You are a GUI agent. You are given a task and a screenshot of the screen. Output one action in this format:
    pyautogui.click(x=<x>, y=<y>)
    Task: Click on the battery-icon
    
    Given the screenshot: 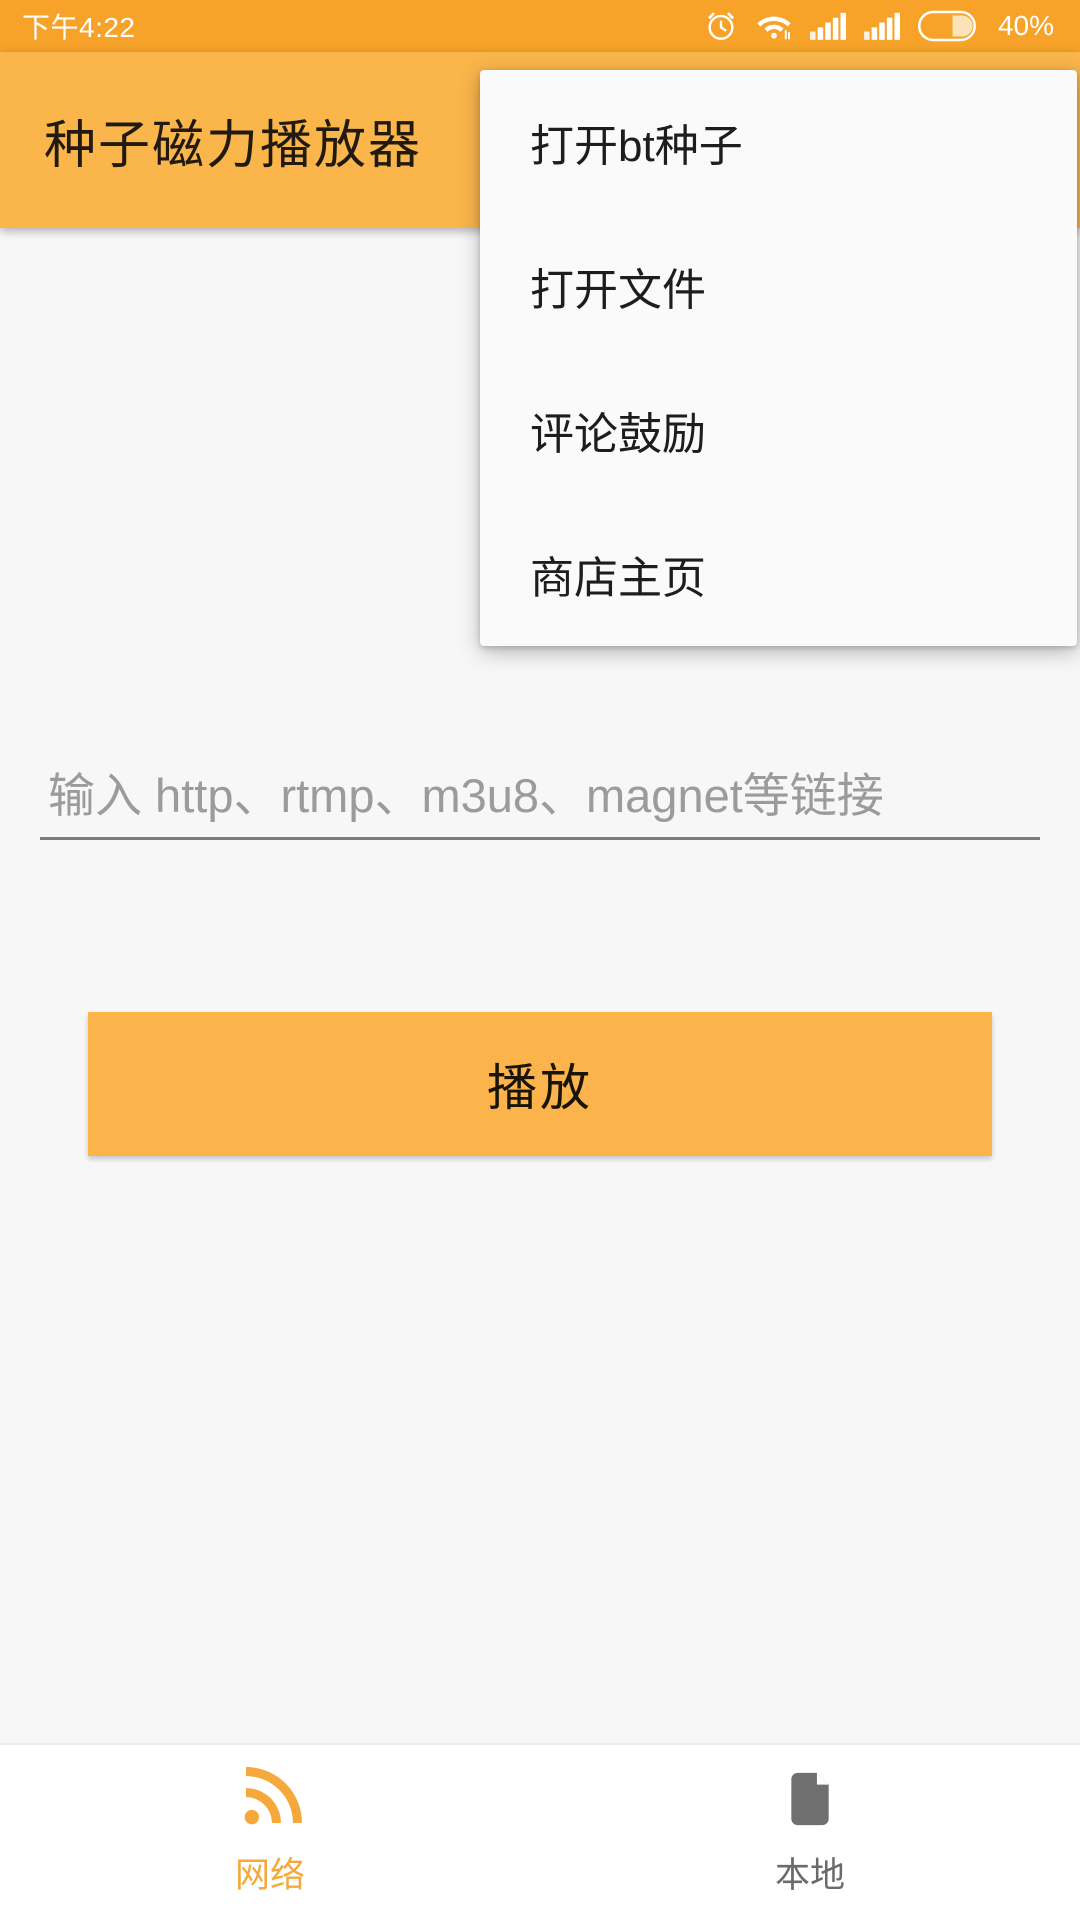 What is the action you would take?
    pyautogui.click(x=946, y=26)
    